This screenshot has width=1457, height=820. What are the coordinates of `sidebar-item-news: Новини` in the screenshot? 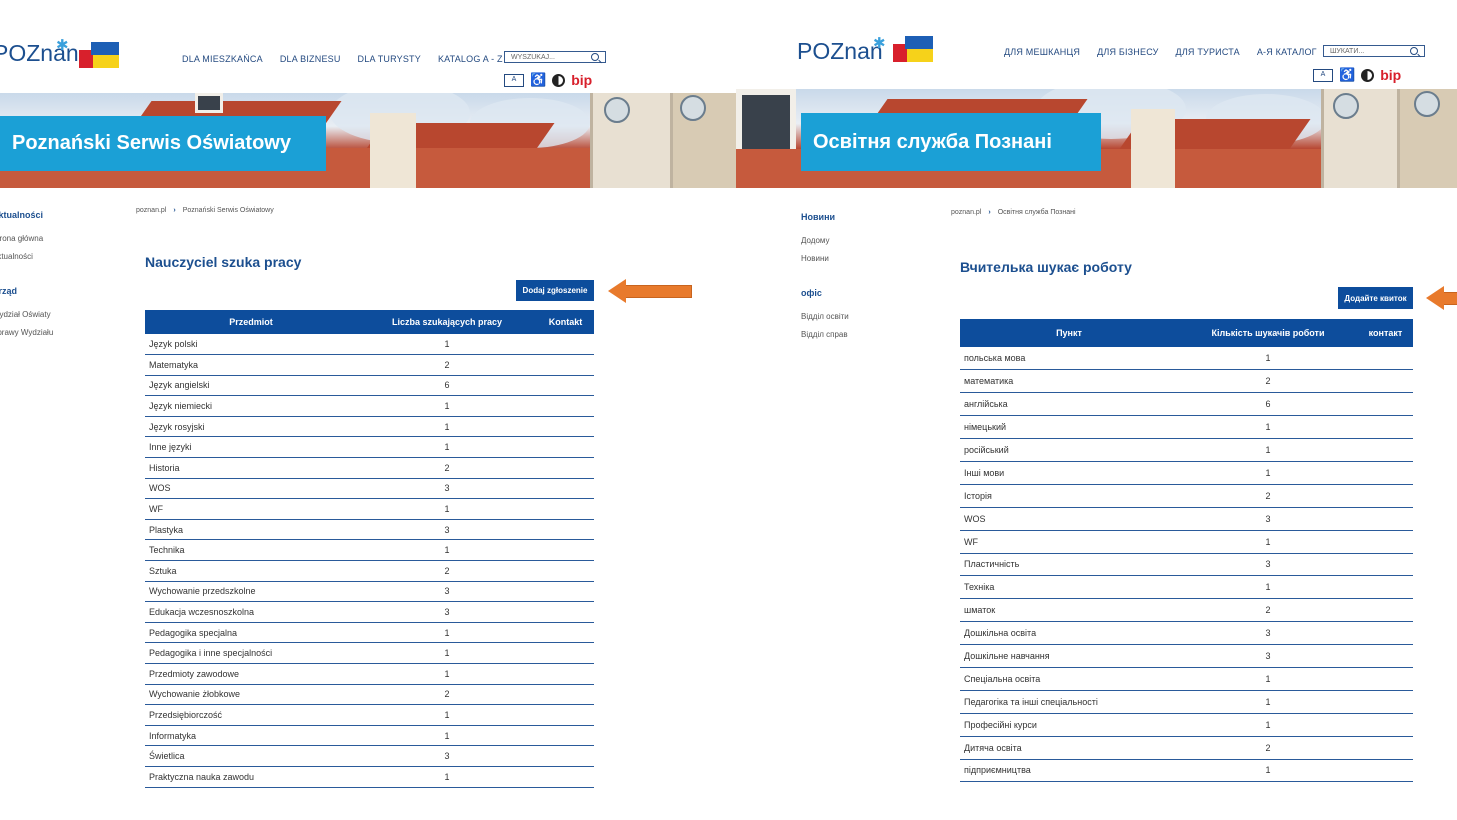 It's located at (825, 258).